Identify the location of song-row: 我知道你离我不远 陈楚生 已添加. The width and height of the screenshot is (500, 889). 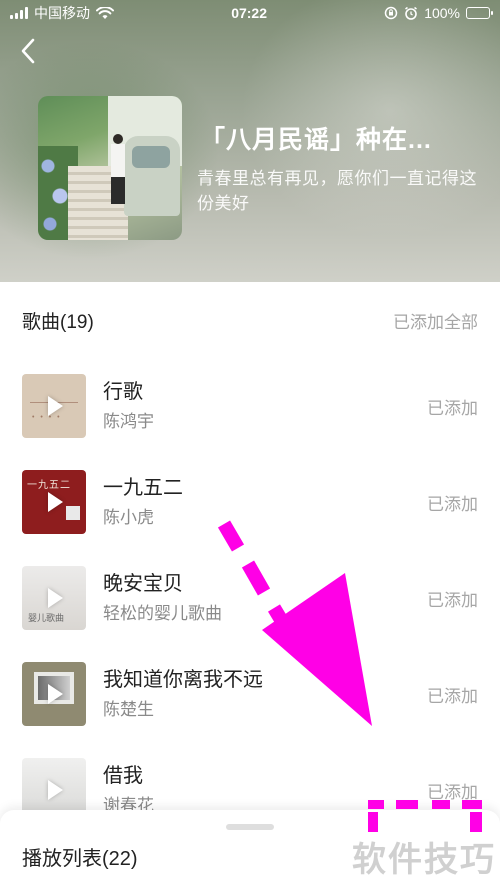
(250, 694).